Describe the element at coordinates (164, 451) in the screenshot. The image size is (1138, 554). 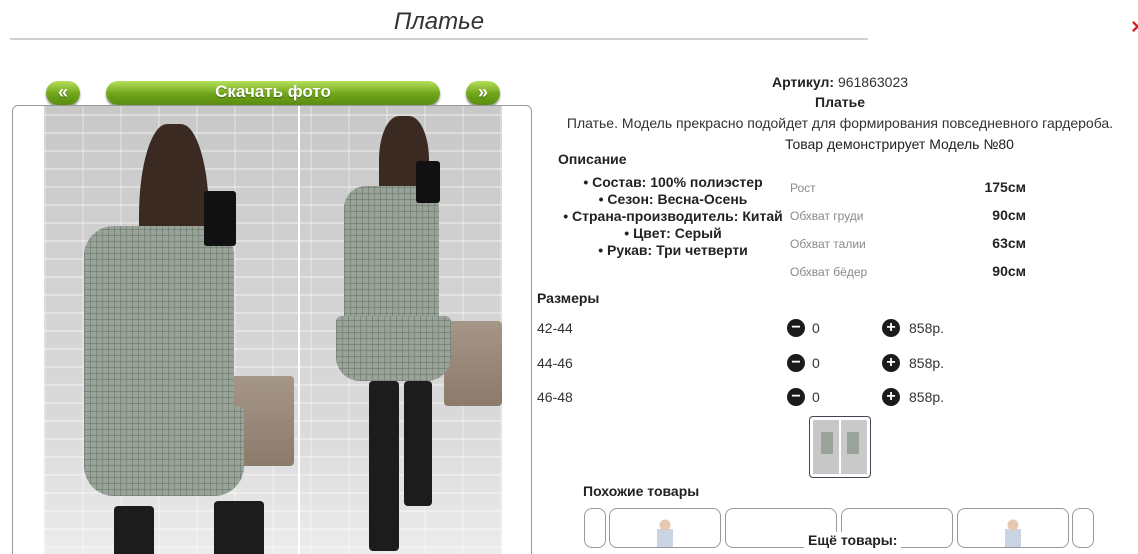
I see `figure-left-skirt` at that location.